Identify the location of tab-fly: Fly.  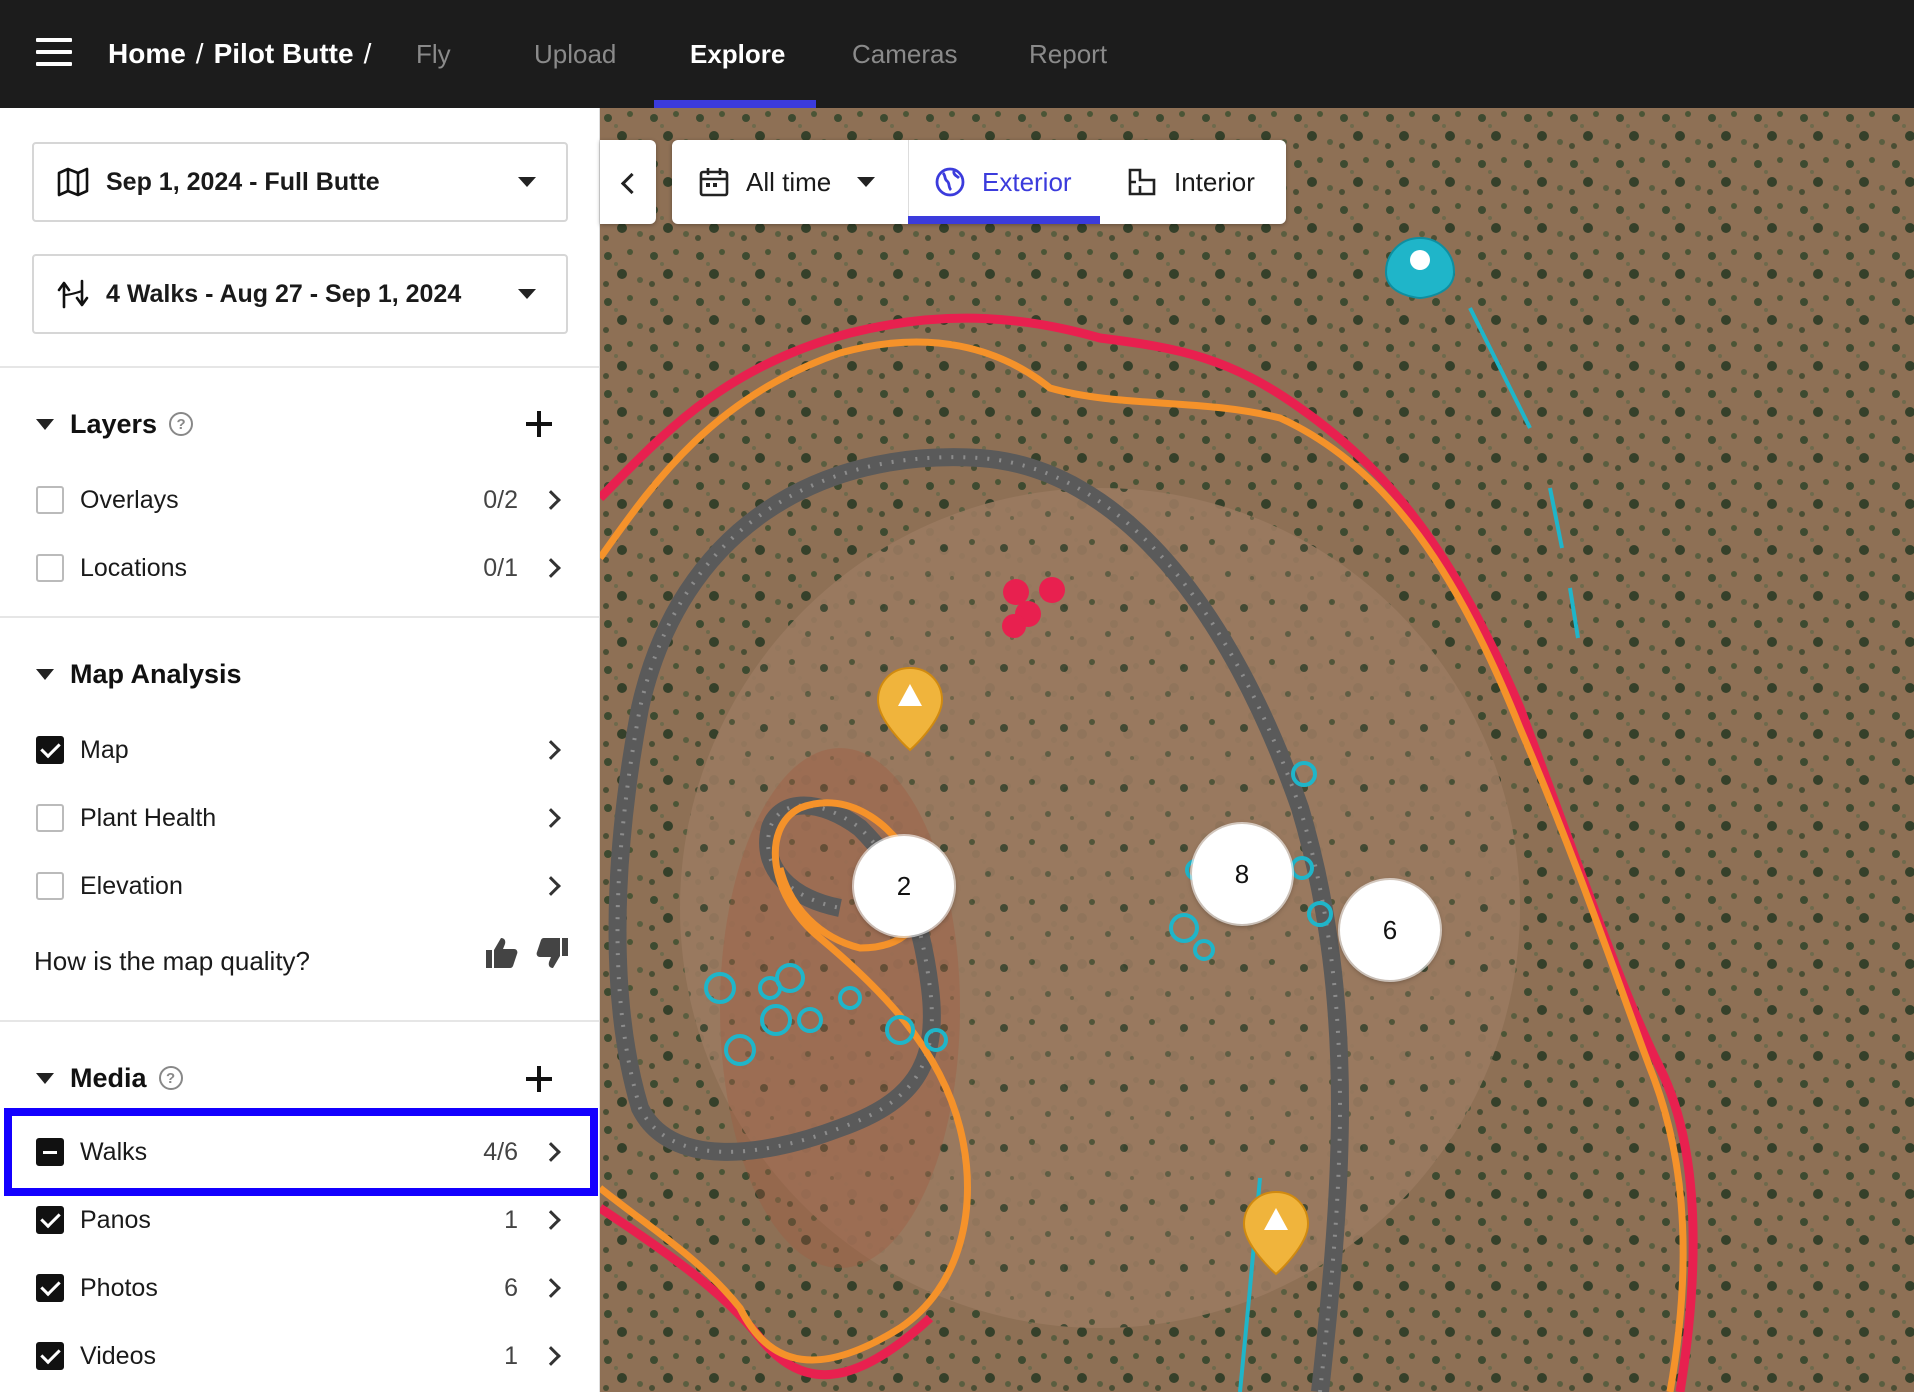
(433, 54).